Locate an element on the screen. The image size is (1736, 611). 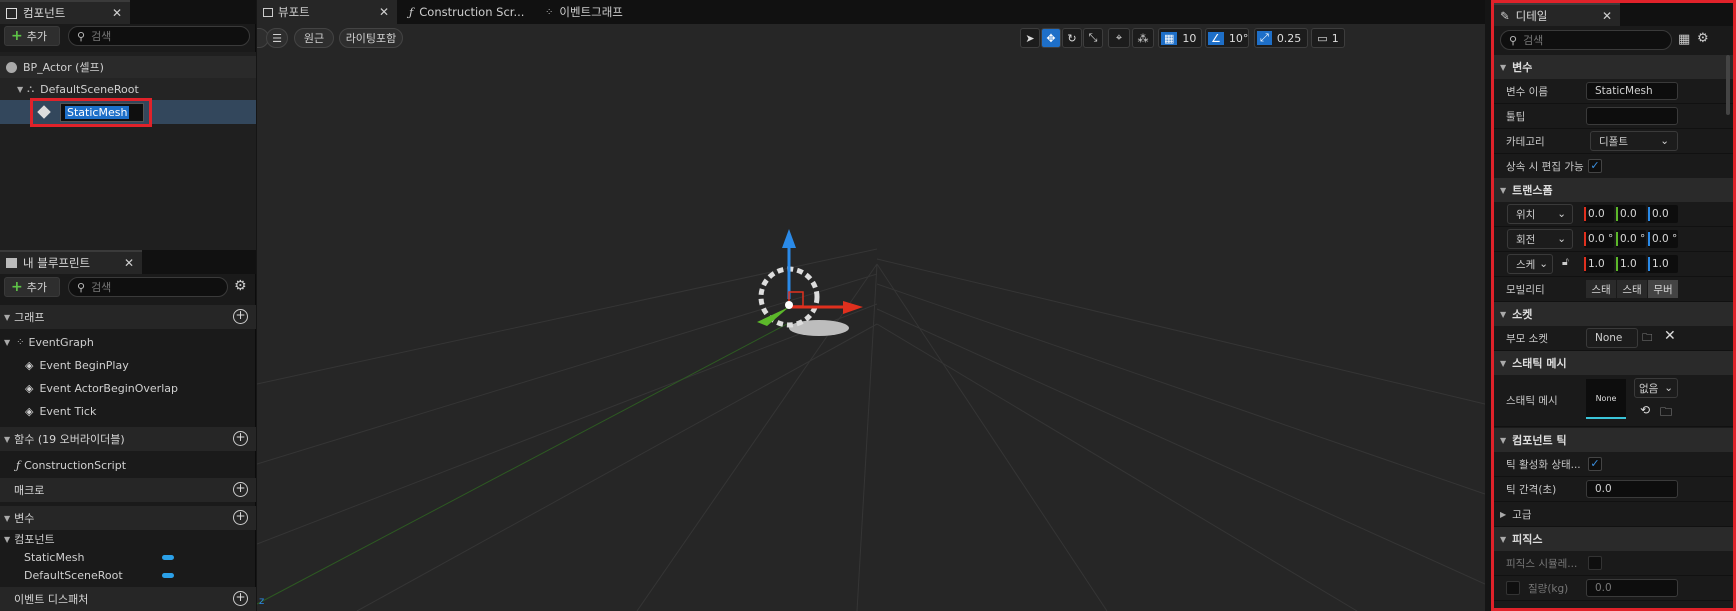
table-view-icon: ▦ is located at coordinates (1684, 39).